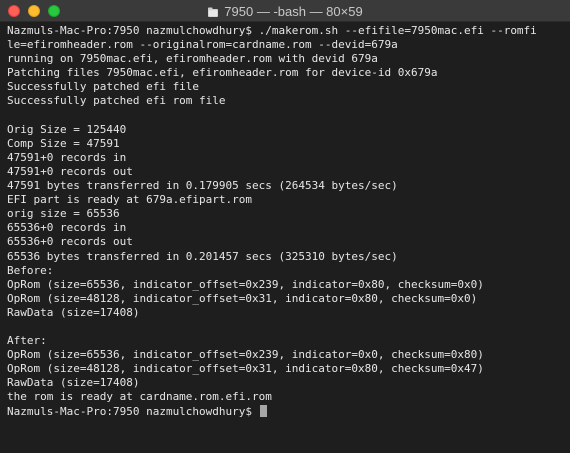 Image resolution: width=570 pixels, height=453 pixels. What do you see at coordinates (67, 157) in the screenshot?
I see `terminal-line: 47591+0 records in` at bounding box center [67, 157].